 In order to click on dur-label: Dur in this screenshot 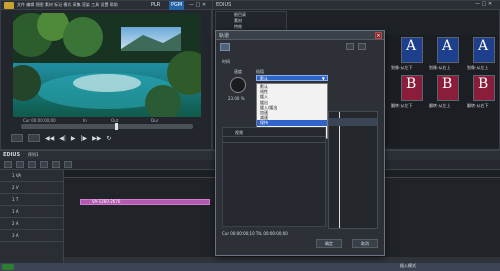, I will do `click(155, 120)`.